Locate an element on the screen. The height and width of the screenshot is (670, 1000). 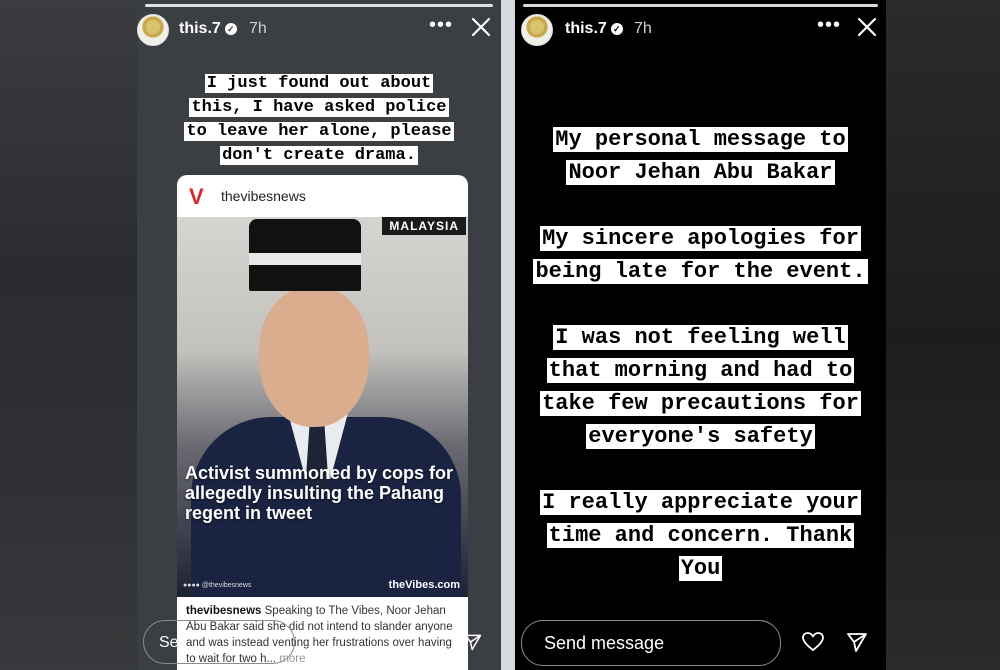
screenshot-divider is located at coordinates (508, 335).